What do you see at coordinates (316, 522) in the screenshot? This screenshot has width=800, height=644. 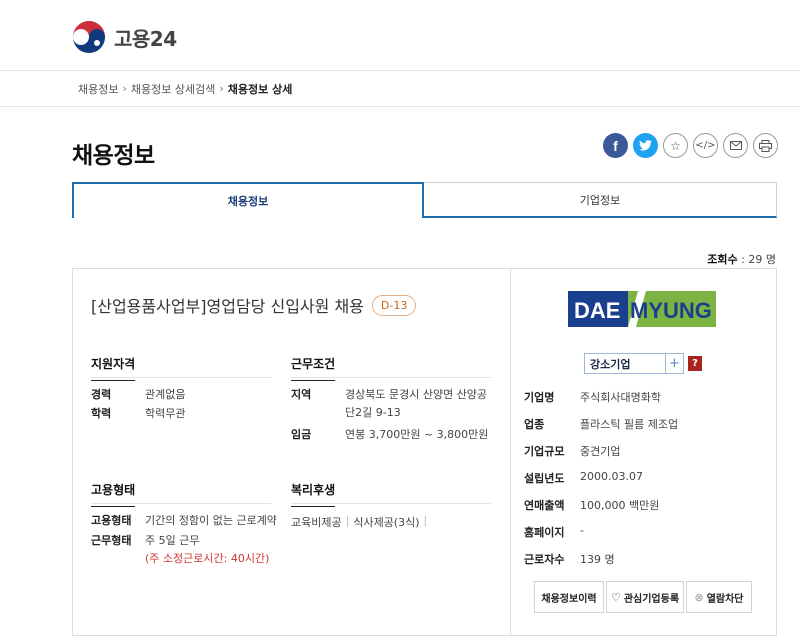 I see `welfare-item: 교육비제공` at bounding box center [316, 522].